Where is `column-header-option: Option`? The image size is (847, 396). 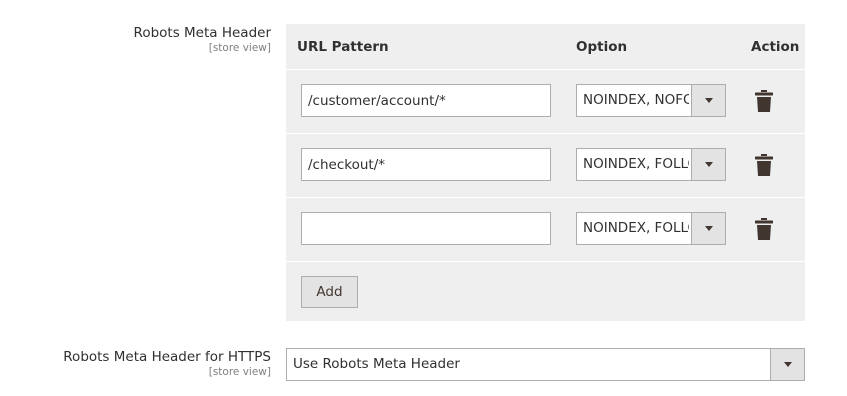
column-header-option: Option is located at coordinates (602, 47).